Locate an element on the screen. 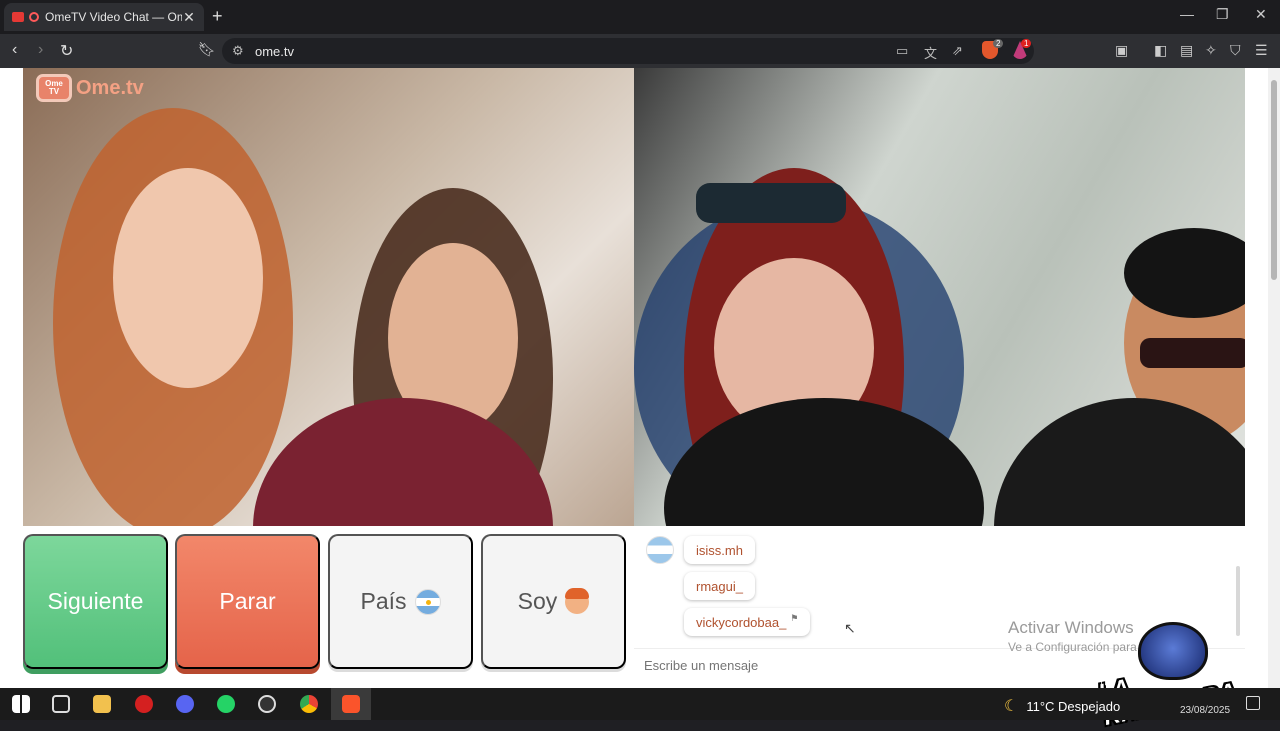 The height and width of the screenshot is (731, 1280). sidebar-icon: ◧ is located at coordinates (1160, 50).